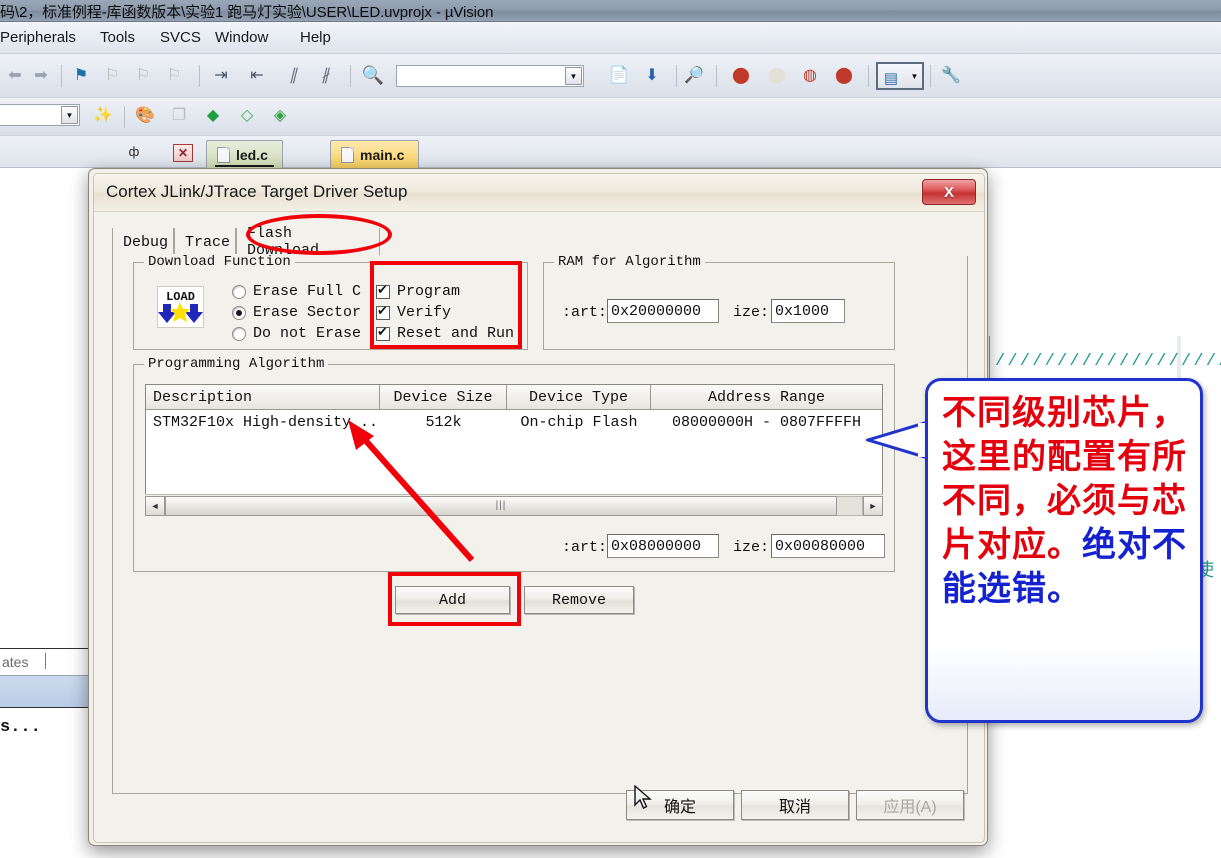 This screenshot has width=1221, height=858. I want to click on scroll-thumb: |||, so click(501, 505).